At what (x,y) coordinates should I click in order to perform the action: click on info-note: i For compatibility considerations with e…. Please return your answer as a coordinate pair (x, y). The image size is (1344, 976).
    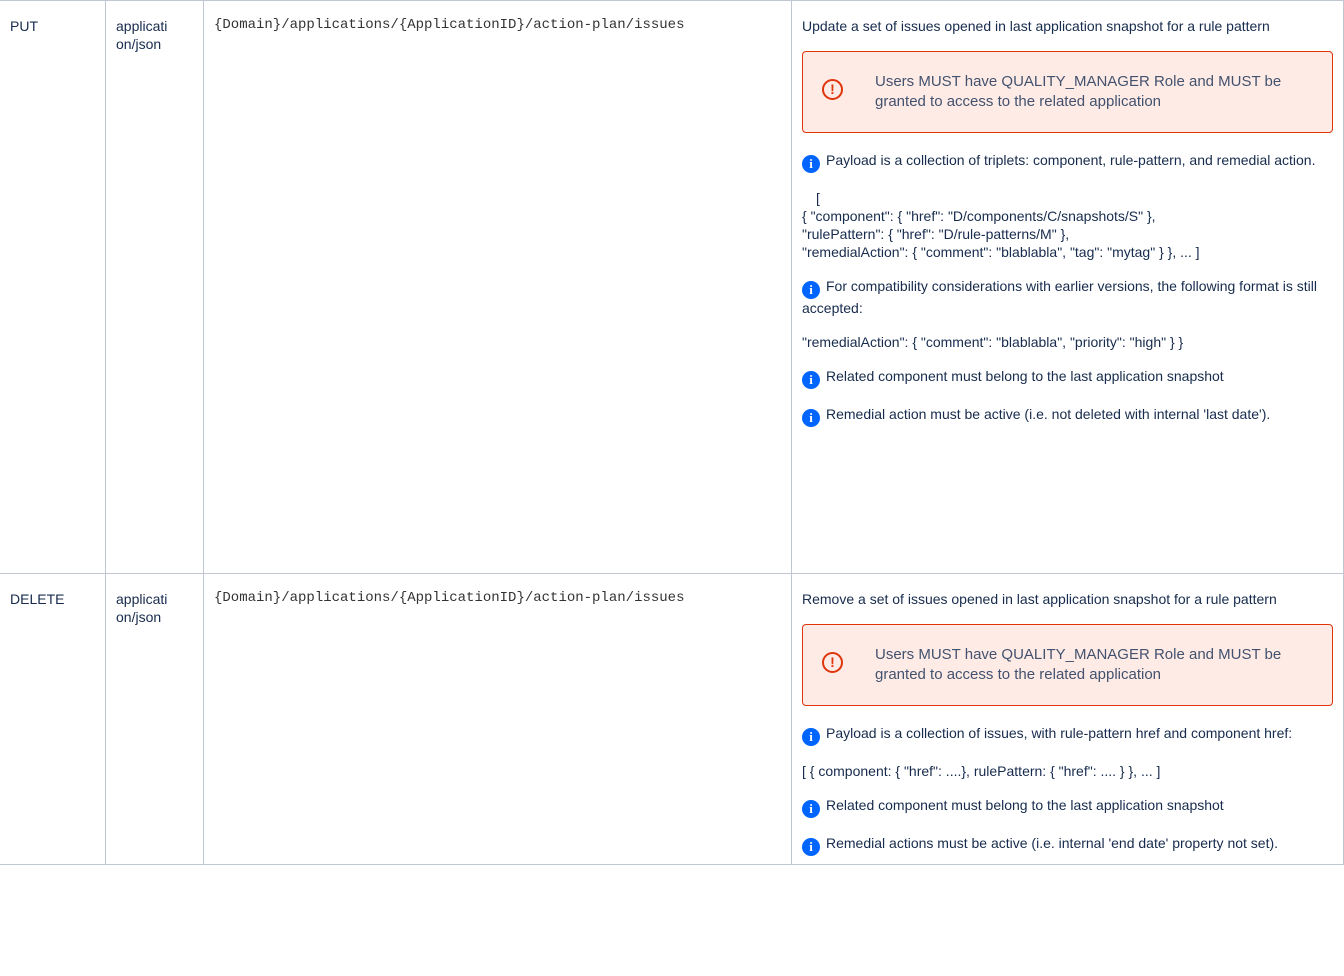
    Looking at the image, I should click on (1067, 297).